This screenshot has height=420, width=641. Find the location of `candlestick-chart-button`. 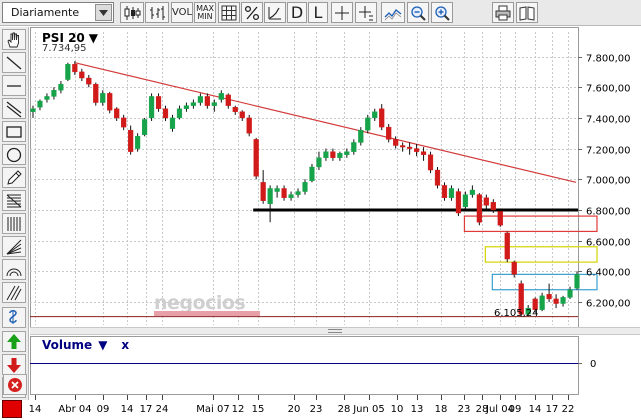

candlestick-chart-button is located at coordinates (132, 12).